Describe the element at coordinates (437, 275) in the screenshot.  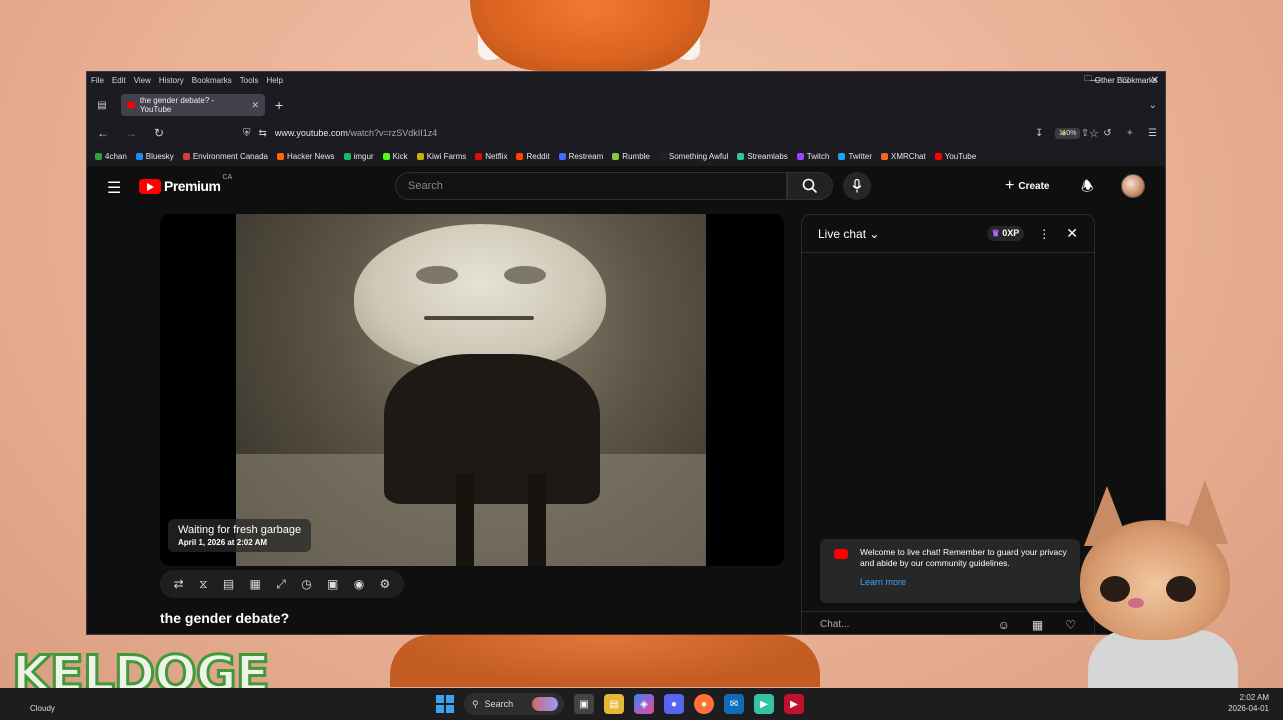
I see `video-eye-left` at that location.